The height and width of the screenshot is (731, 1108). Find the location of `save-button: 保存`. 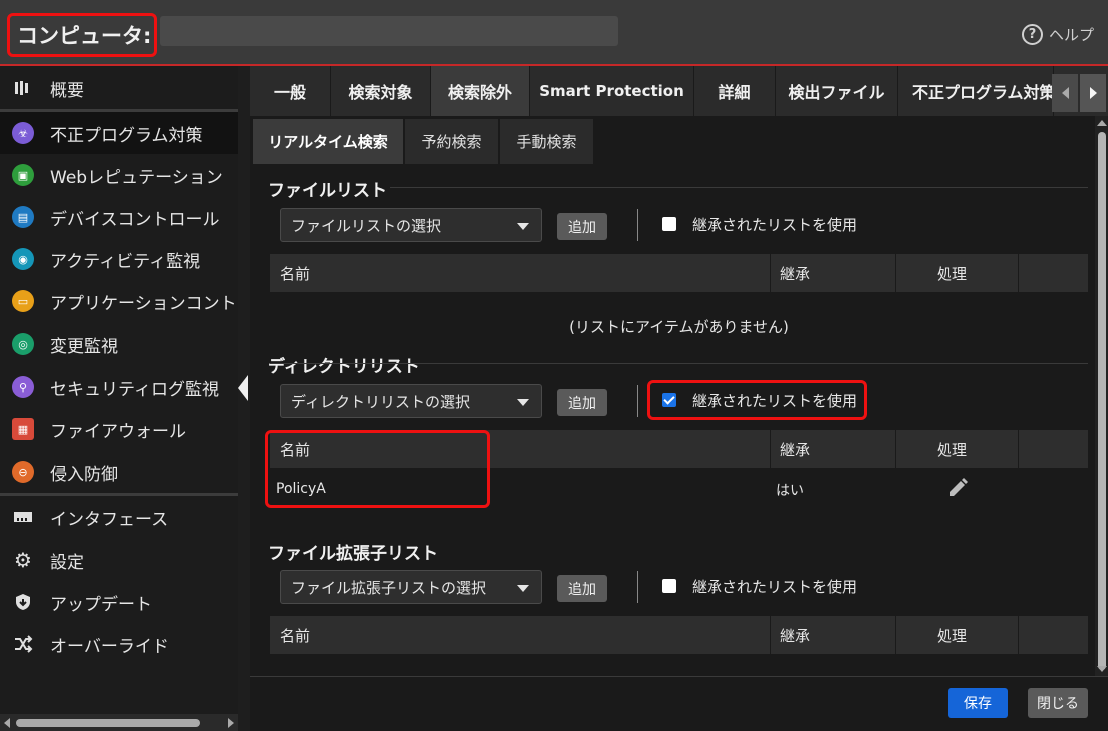

save-button: 保存 is located at coordinates (978, 703).